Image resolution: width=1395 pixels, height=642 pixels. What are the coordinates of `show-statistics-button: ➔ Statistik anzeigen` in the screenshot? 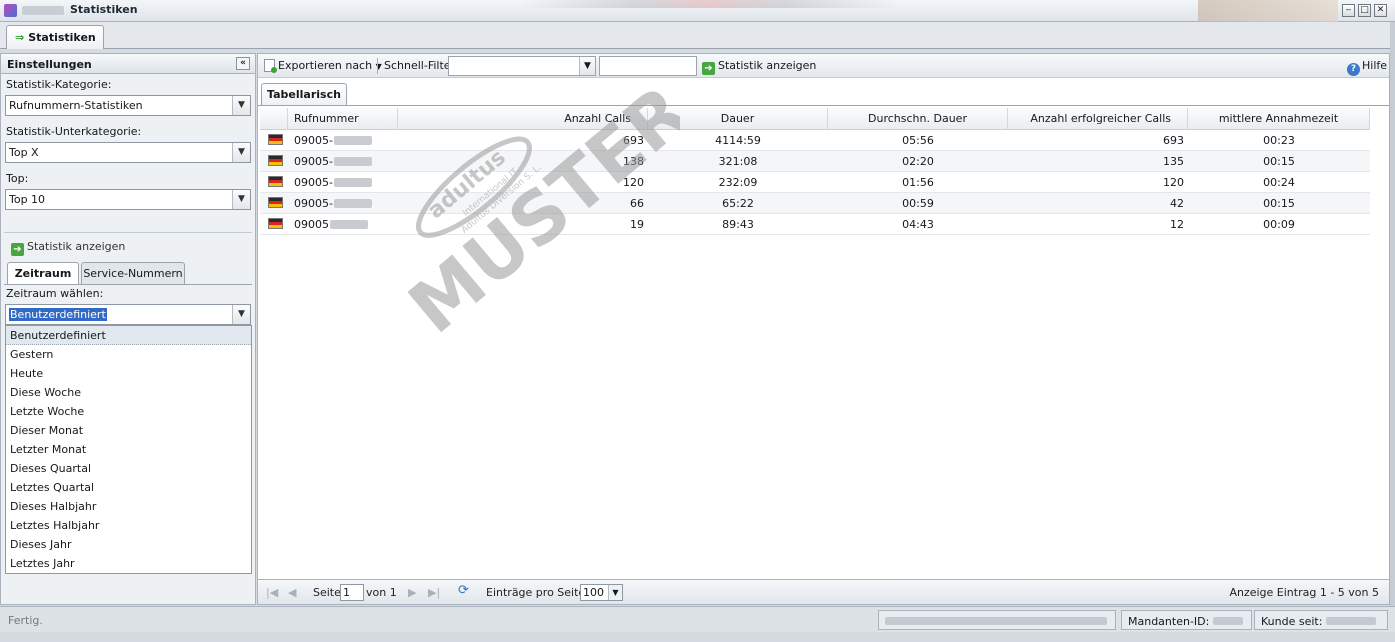 It's located at (68, 248).